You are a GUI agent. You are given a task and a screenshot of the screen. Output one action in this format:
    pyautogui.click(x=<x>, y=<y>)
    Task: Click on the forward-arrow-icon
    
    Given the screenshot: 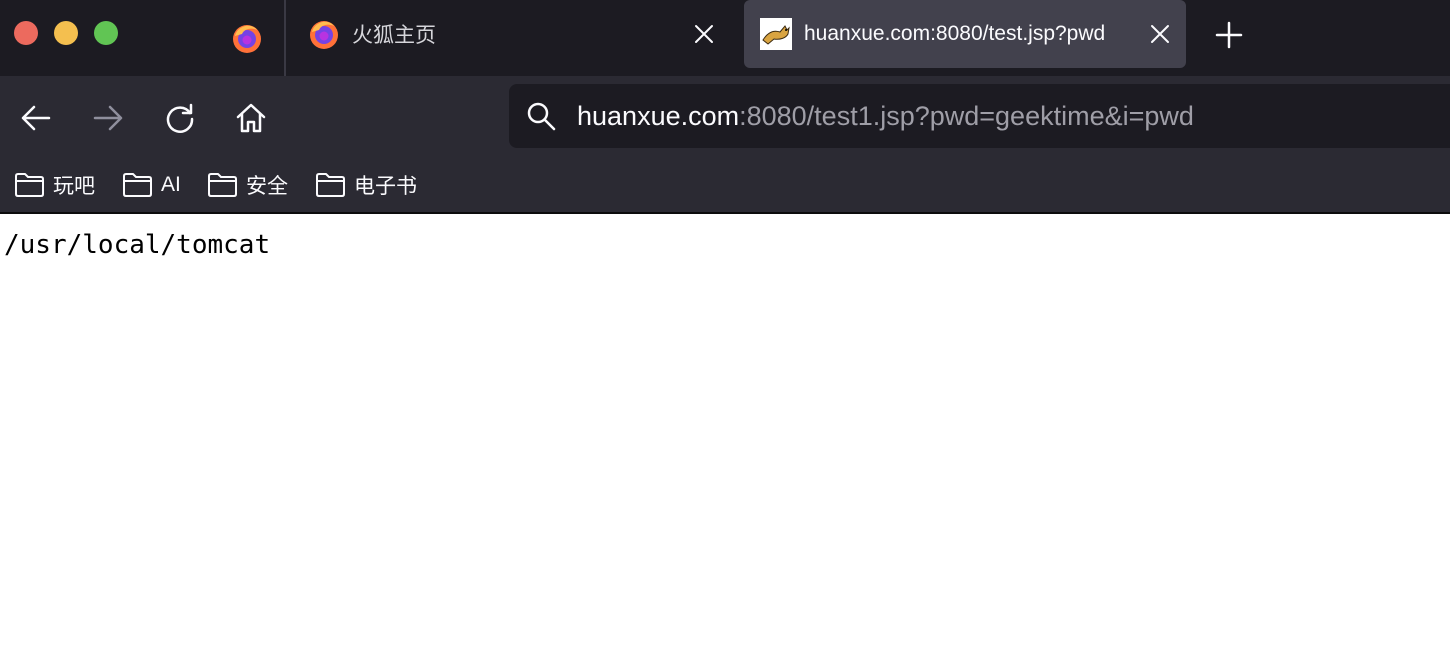 What is the action you would take?
    pyautogui.click(x=108, y=118)
    